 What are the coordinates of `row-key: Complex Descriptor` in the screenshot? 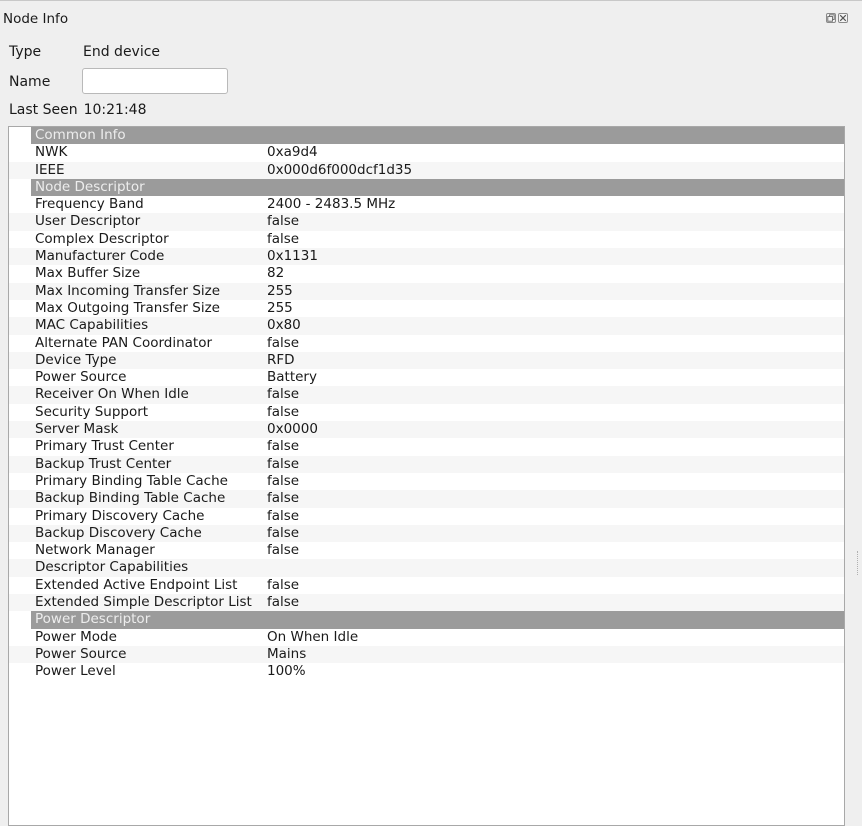 It's located at (102, 238).